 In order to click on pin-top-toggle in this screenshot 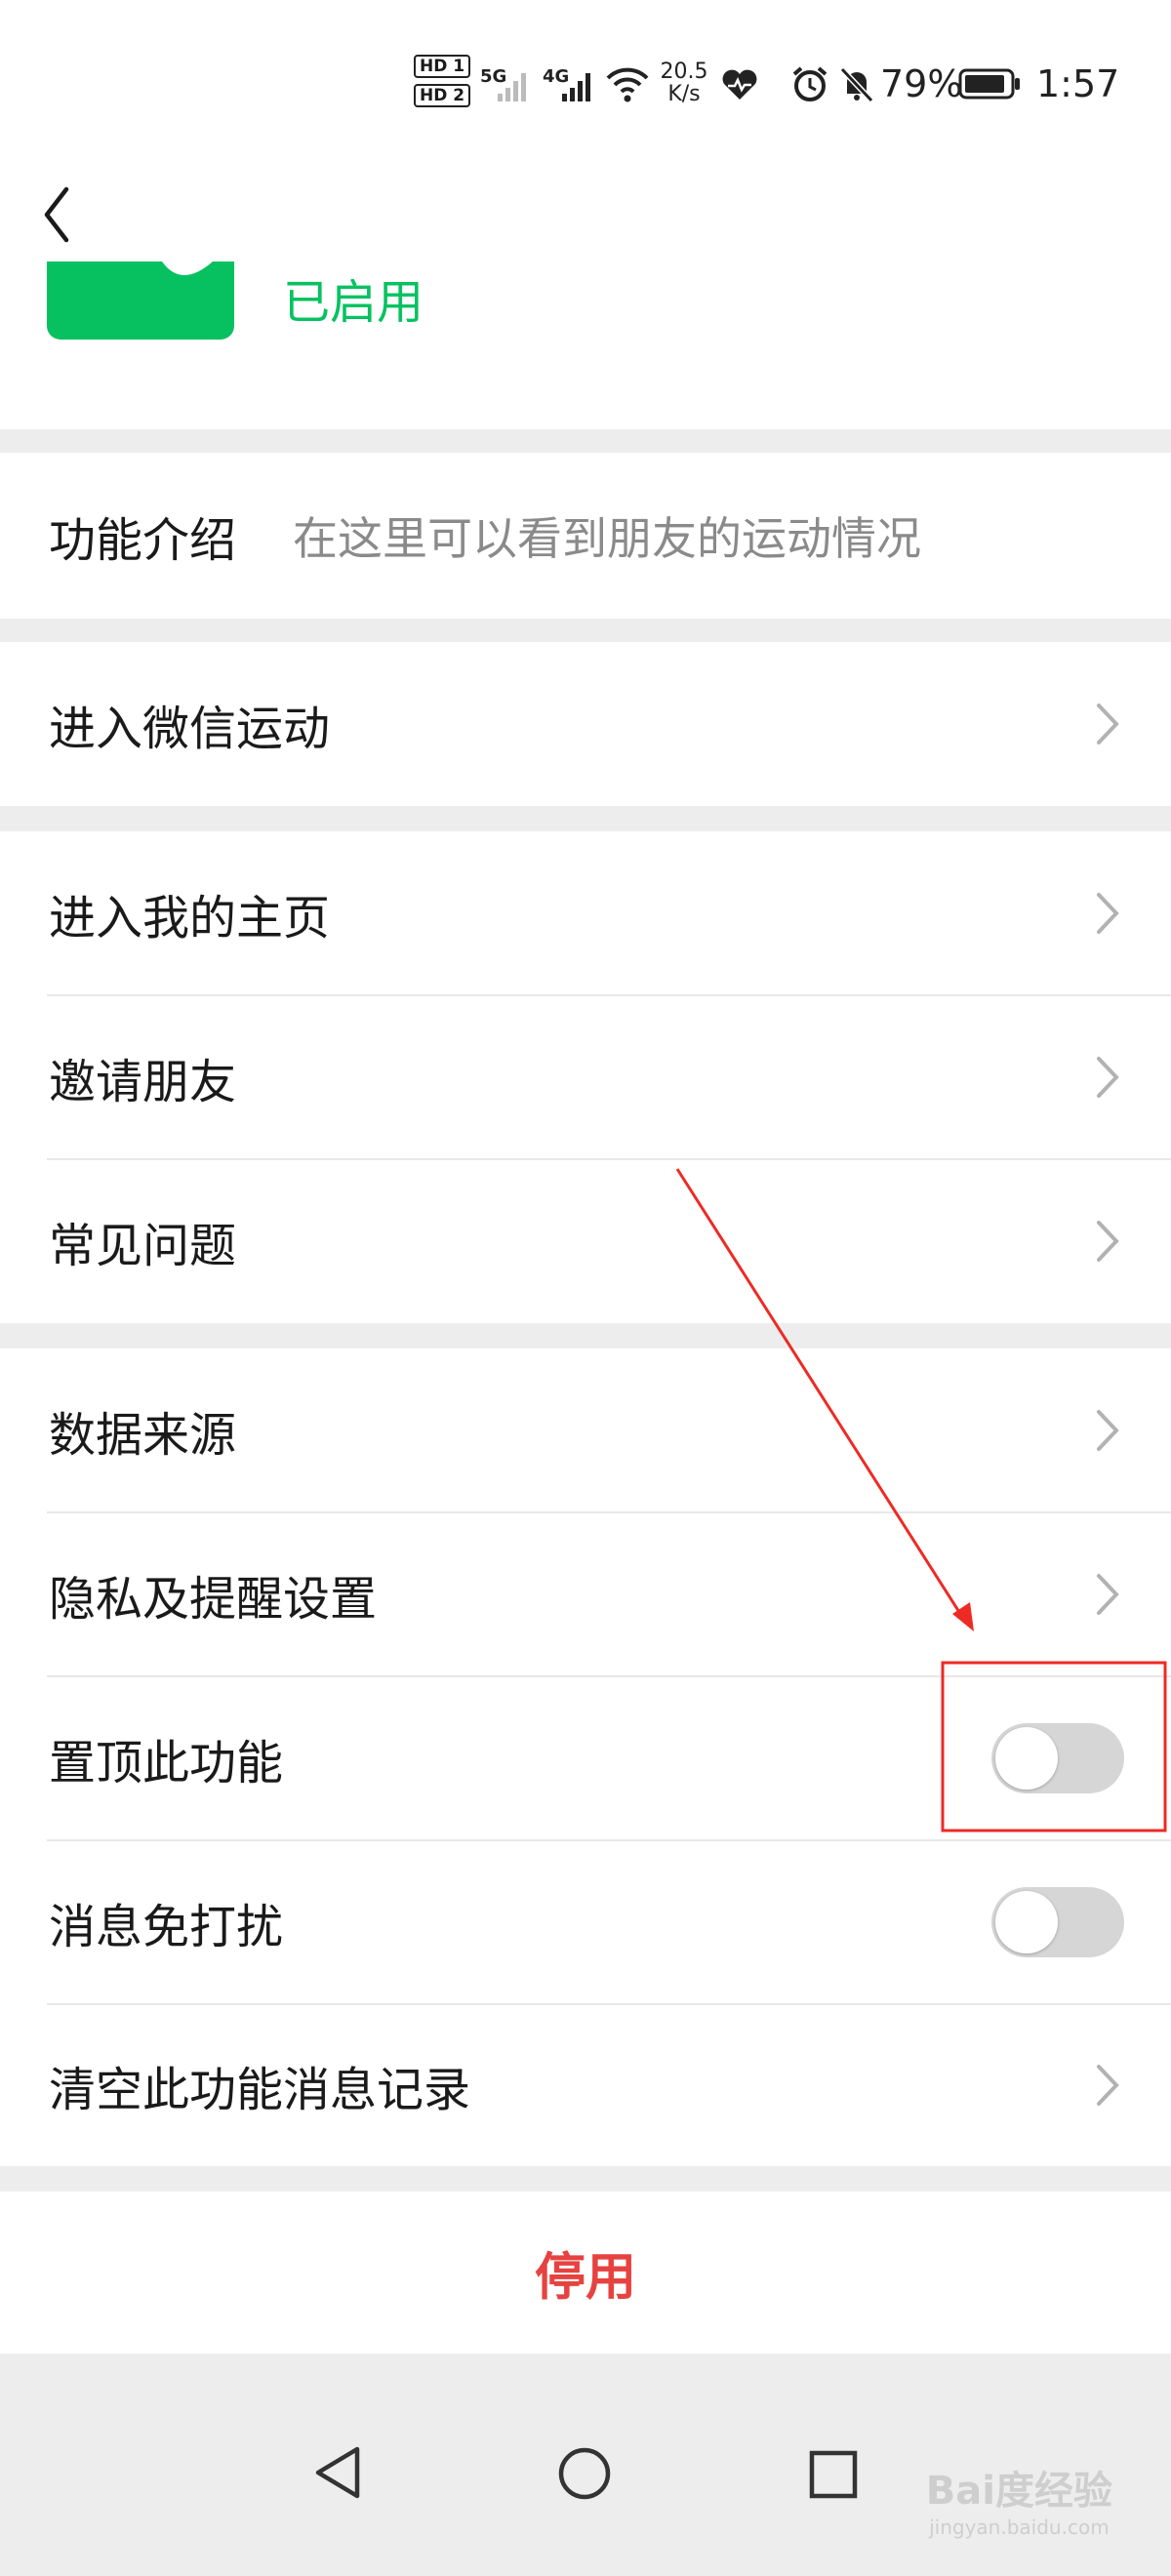, I will do `click(1057, 1758)`.